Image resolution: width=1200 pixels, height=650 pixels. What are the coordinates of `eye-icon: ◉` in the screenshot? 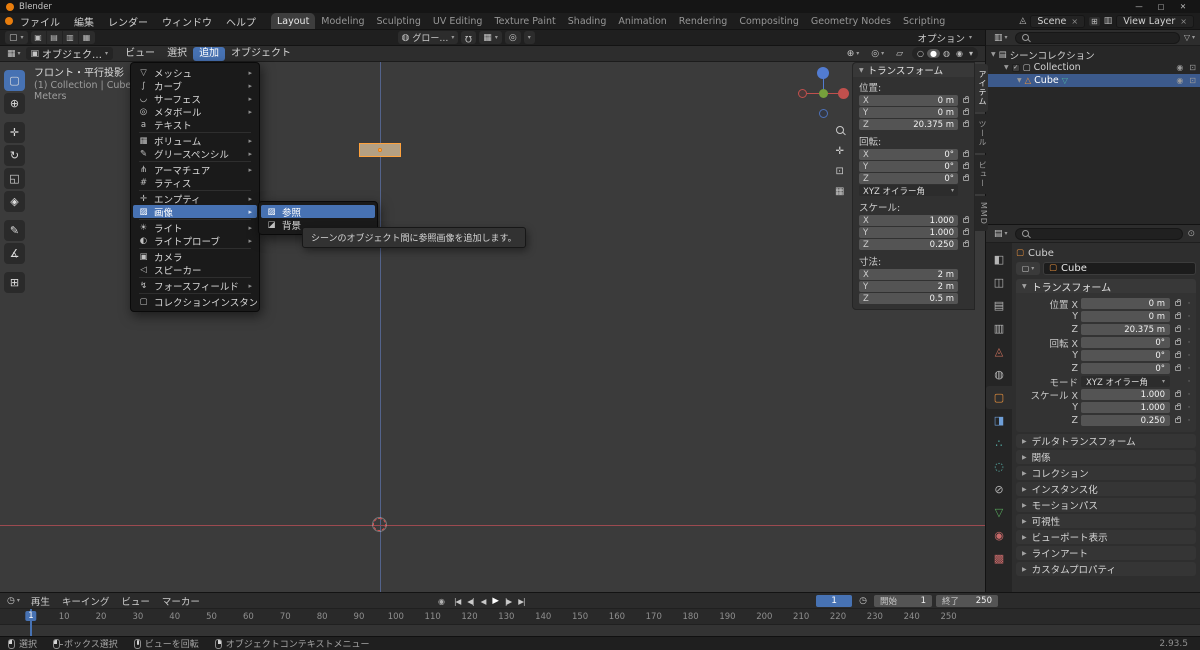 It's located at (1179, 67).